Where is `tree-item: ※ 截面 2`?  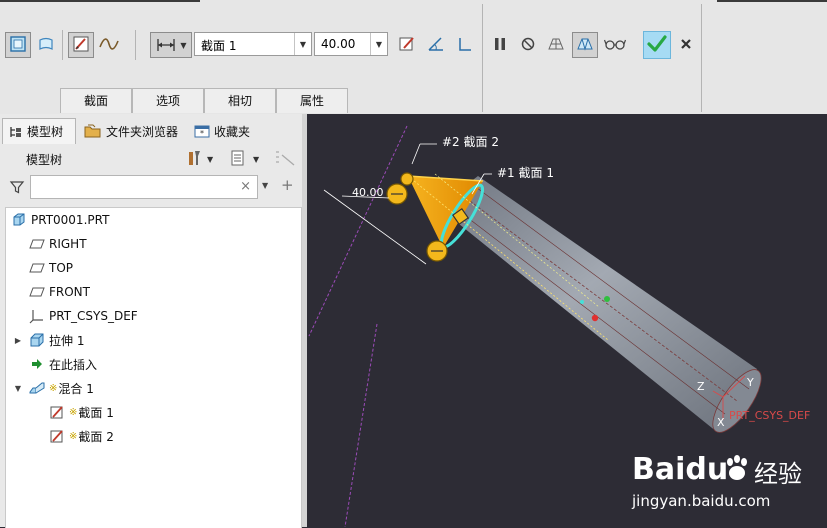
tree-item: ※ 截面 2 is located at coordinates (81, 436).